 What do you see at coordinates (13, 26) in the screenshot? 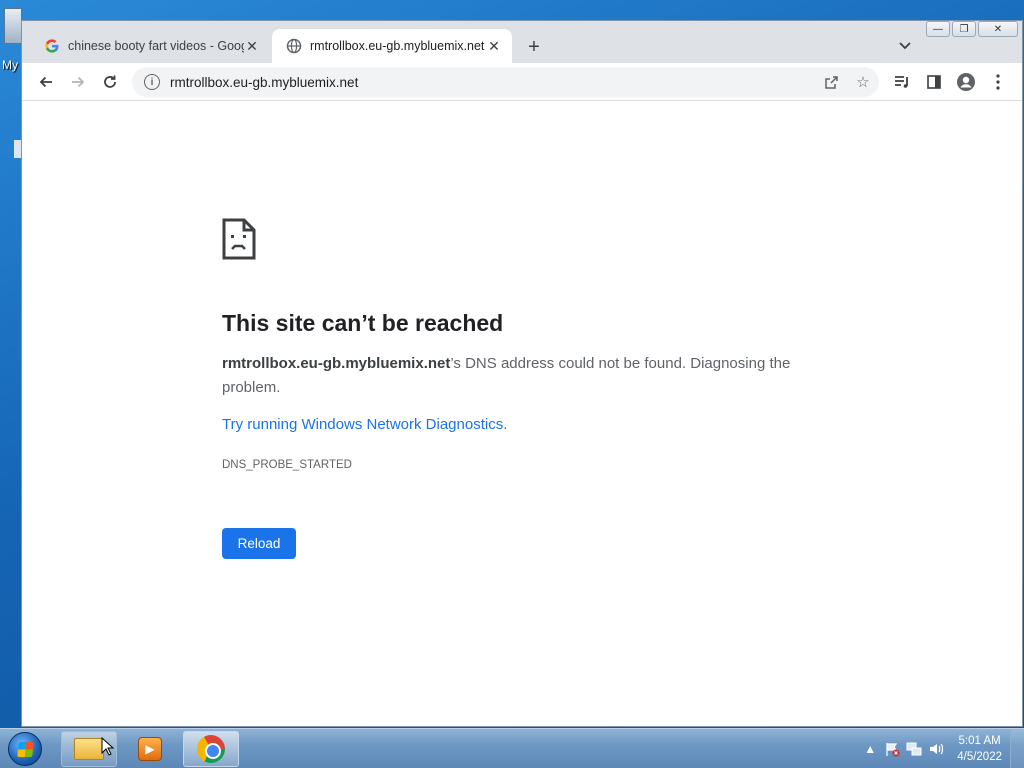
I see `computer-desktop-icon` at bounding box center [13, 26].